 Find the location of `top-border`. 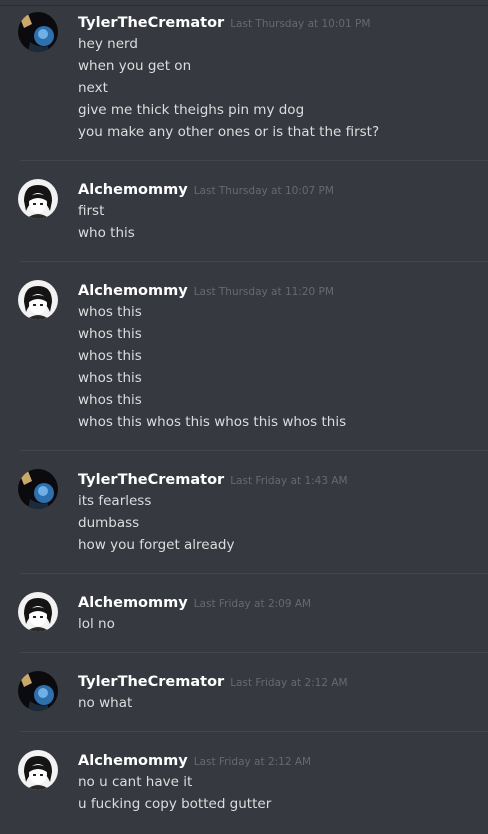

top-border is located at coordinates (244, 3).